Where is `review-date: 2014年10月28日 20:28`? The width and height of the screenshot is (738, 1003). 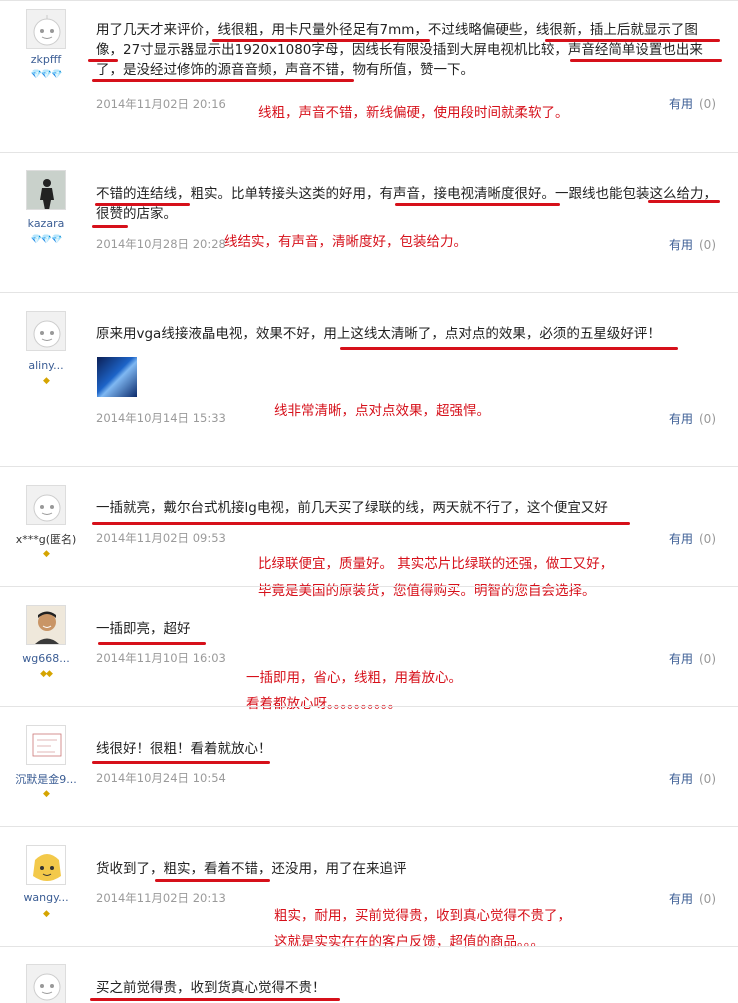
review-date: 2014年10月28日 20:28 is located at coordinates (161, 244).